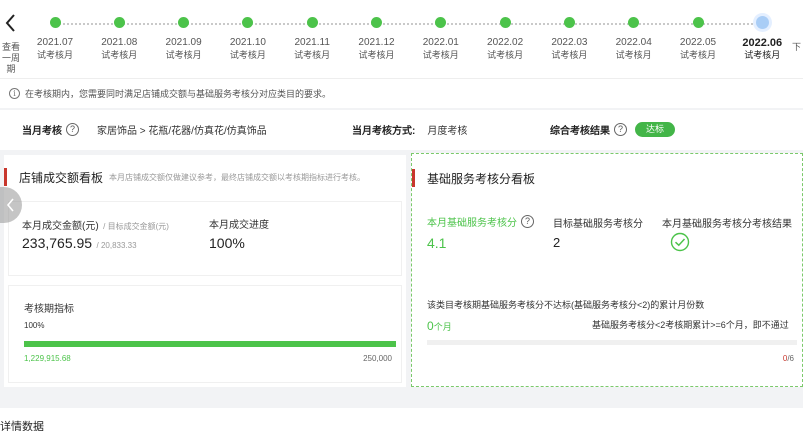 The image size is (803, 431). What do you see at coordinates (239, 225) in the screenshot?
I see `progress-label: 本月成交进度` at bounding box center [239, 225].